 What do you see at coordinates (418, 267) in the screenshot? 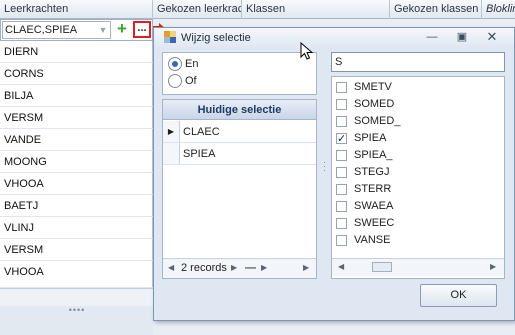
I see `horizontal-scrollbar: ◀ ▶` at bounding box center [418, 267].